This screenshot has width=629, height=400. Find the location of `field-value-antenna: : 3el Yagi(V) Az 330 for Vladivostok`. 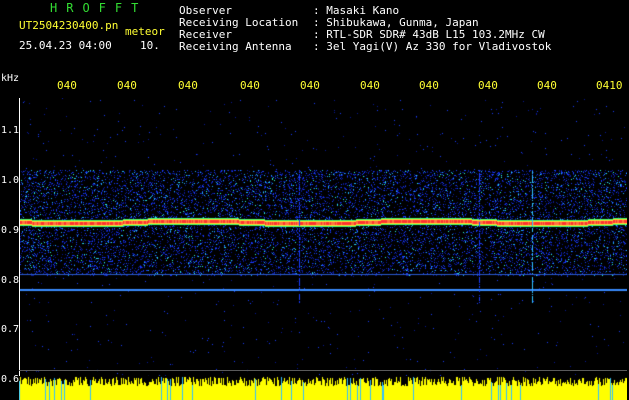

field-value-antenna: : 3el Yagi(V) Az 330 for Vladivostok is located at coordinates (432, 46).